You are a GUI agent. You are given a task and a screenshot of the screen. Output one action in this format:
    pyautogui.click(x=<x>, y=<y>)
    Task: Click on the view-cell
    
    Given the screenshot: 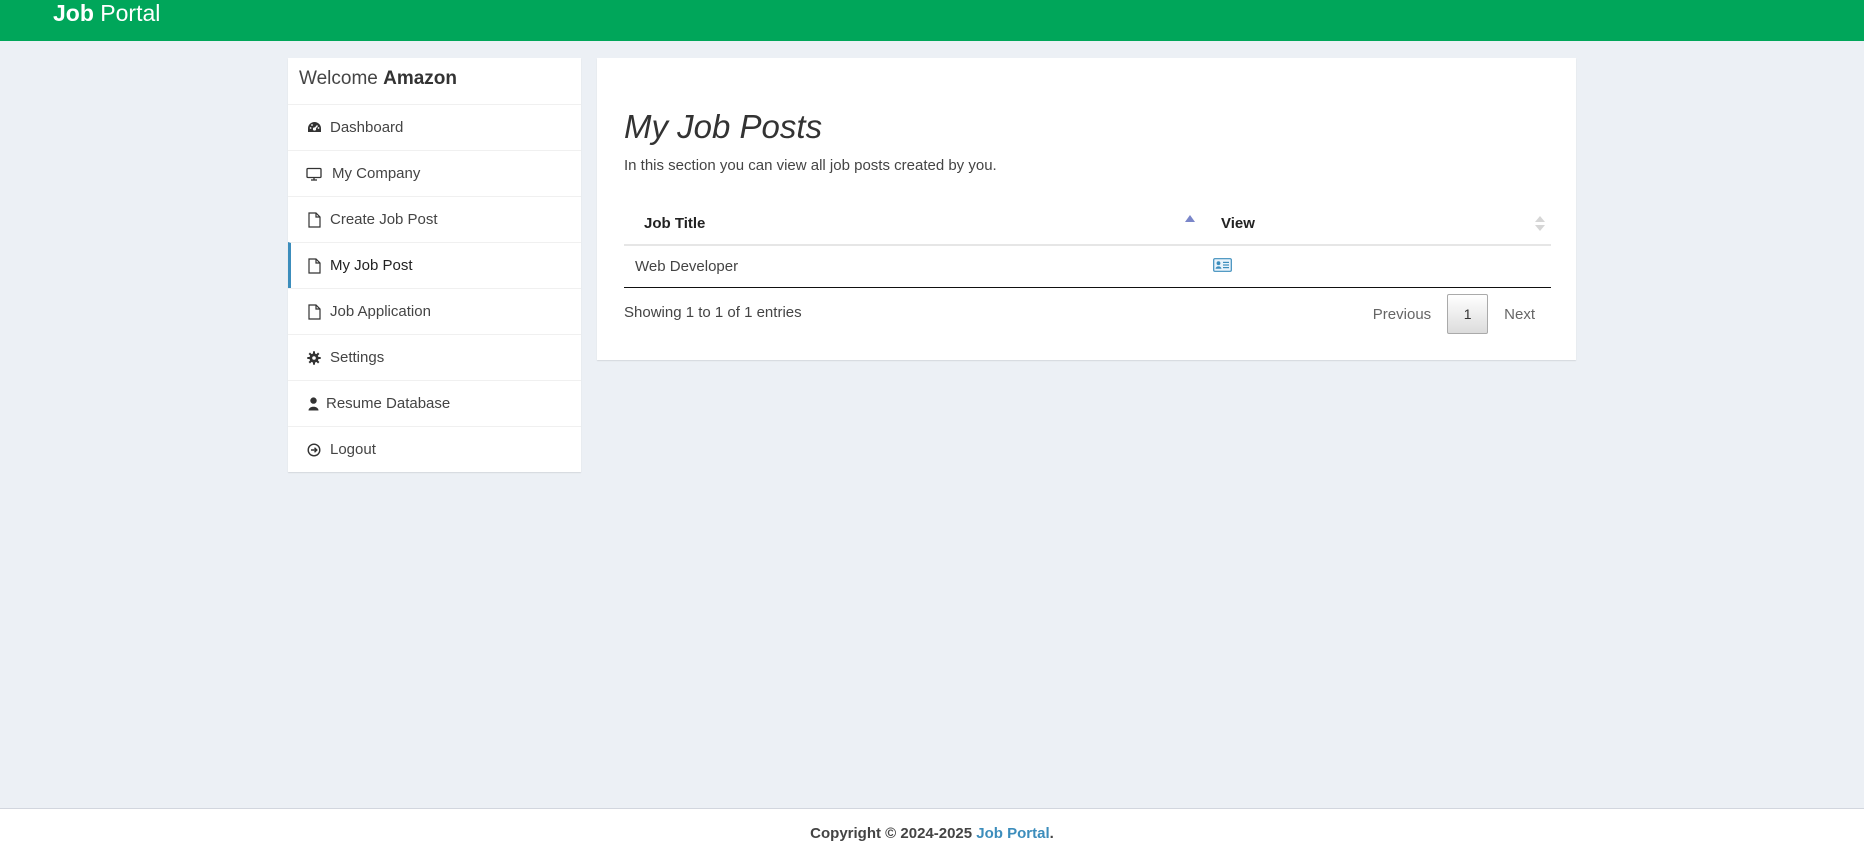 What is the action you would take?
    pyautogui.click(x=1379, y=266)
    